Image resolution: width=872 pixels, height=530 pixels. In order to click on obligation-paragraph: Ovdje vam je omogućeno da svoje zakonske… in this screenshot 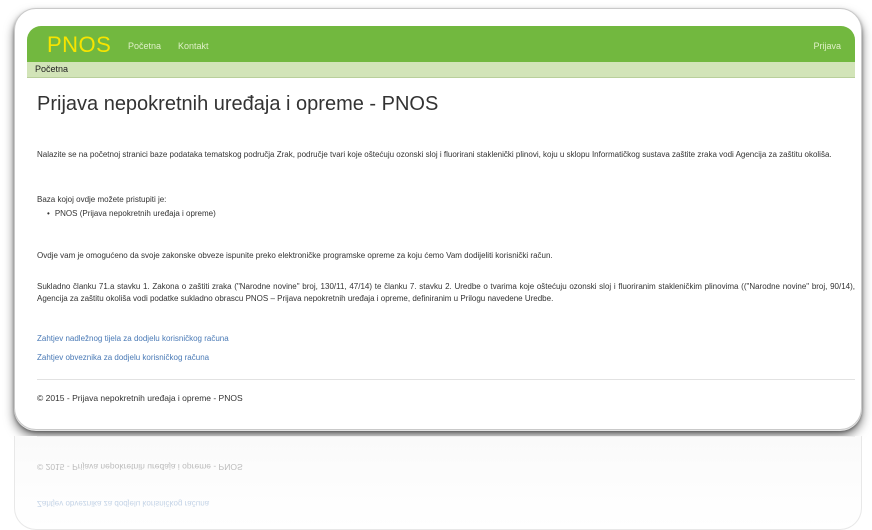, I will do `click(295, 255)`.